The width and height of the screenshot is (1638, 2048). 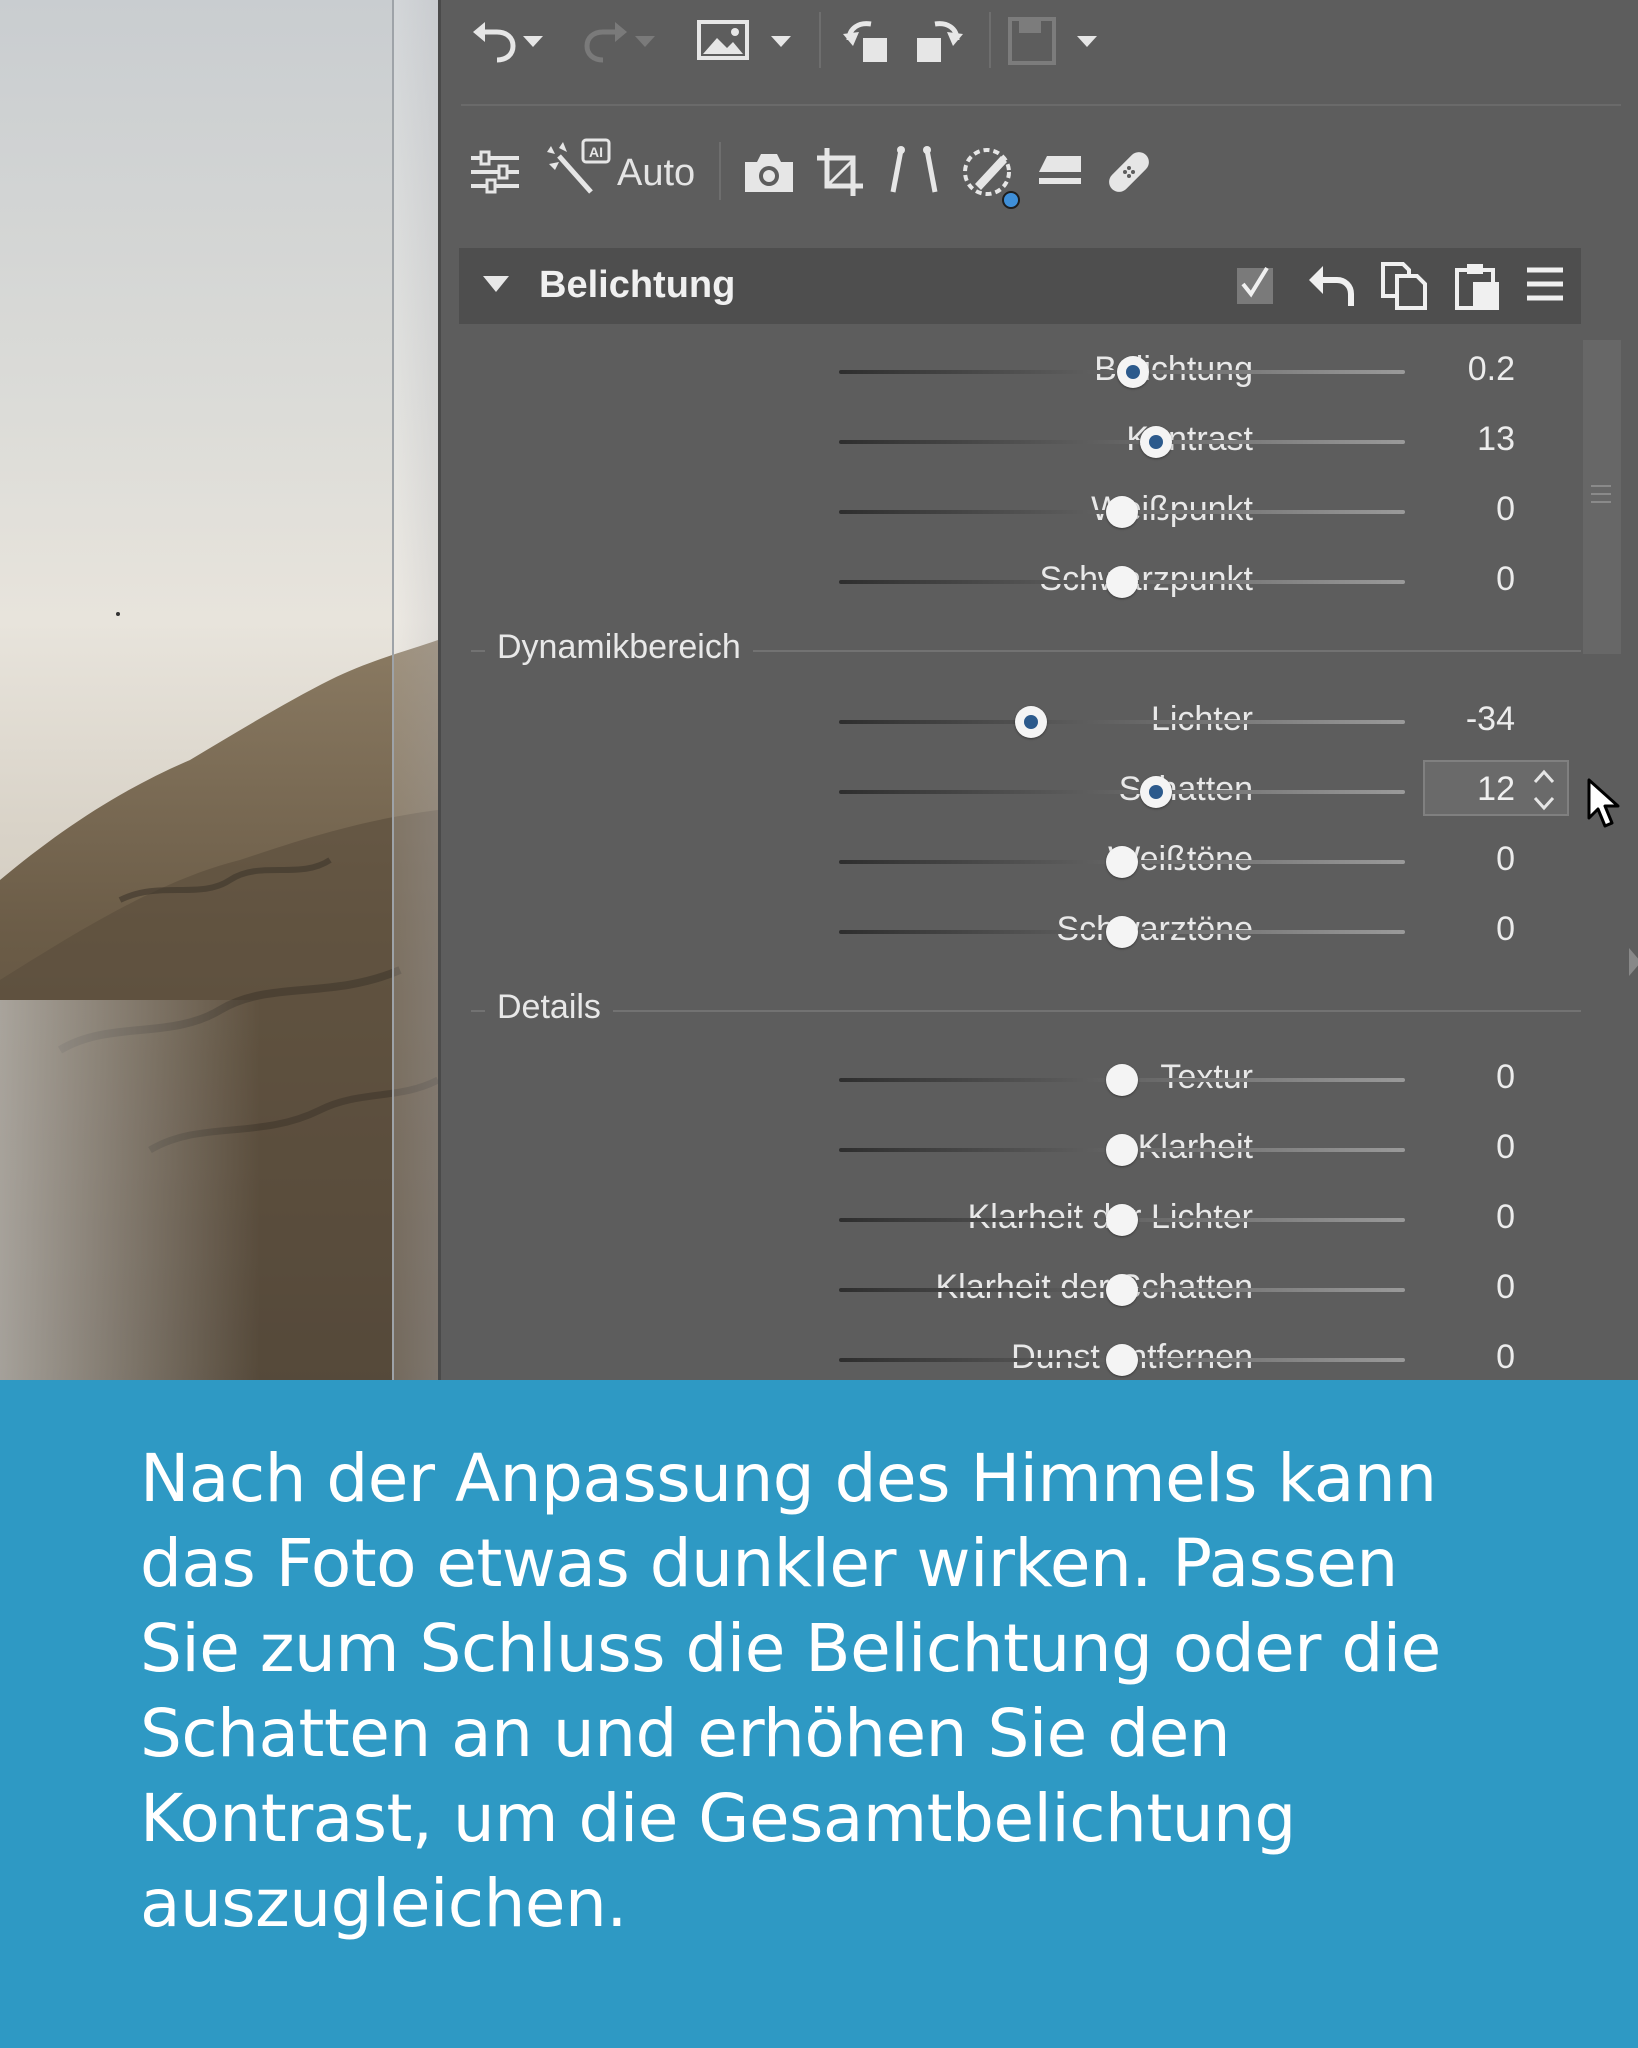 I want to click on redo-dropdown-icon, so click(x=645, y=42).